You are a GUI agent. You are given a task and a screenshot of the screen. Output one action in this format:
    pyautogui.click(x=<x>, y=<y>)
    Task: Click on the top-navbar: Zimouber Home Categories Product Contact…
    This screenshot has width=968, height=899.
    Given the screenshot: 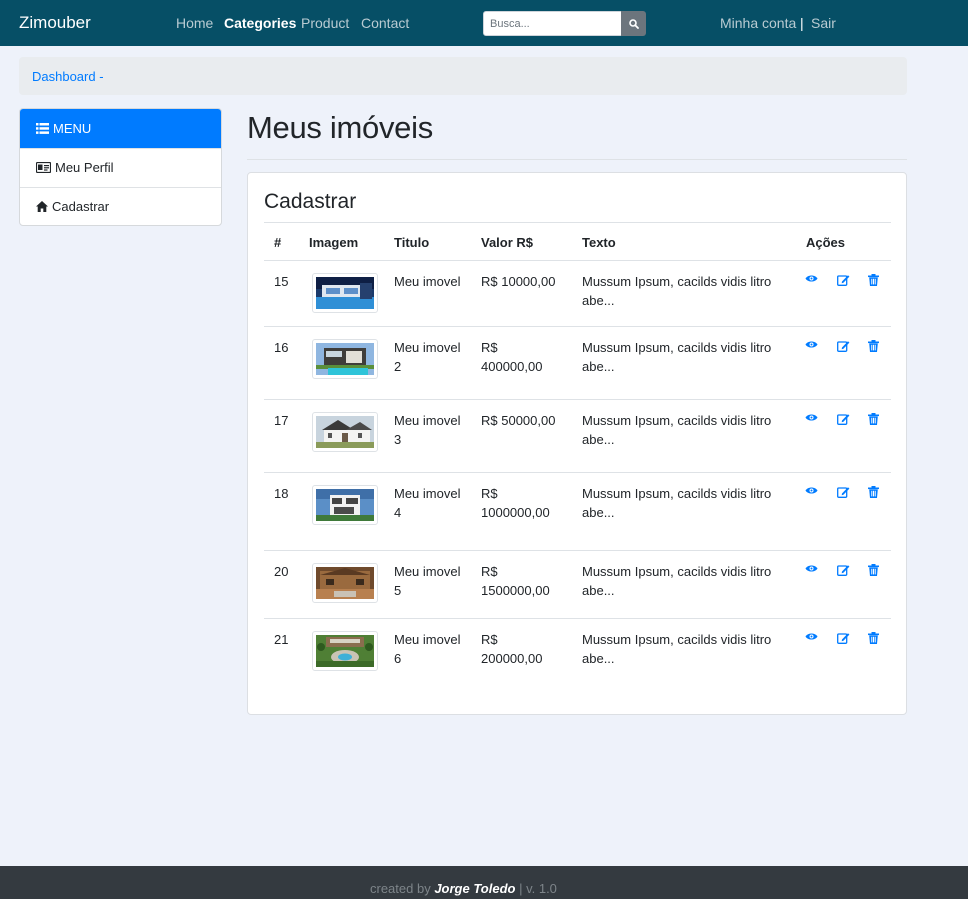 What is the action you would take?
    pyautogui.click(x=484, y=23)
    